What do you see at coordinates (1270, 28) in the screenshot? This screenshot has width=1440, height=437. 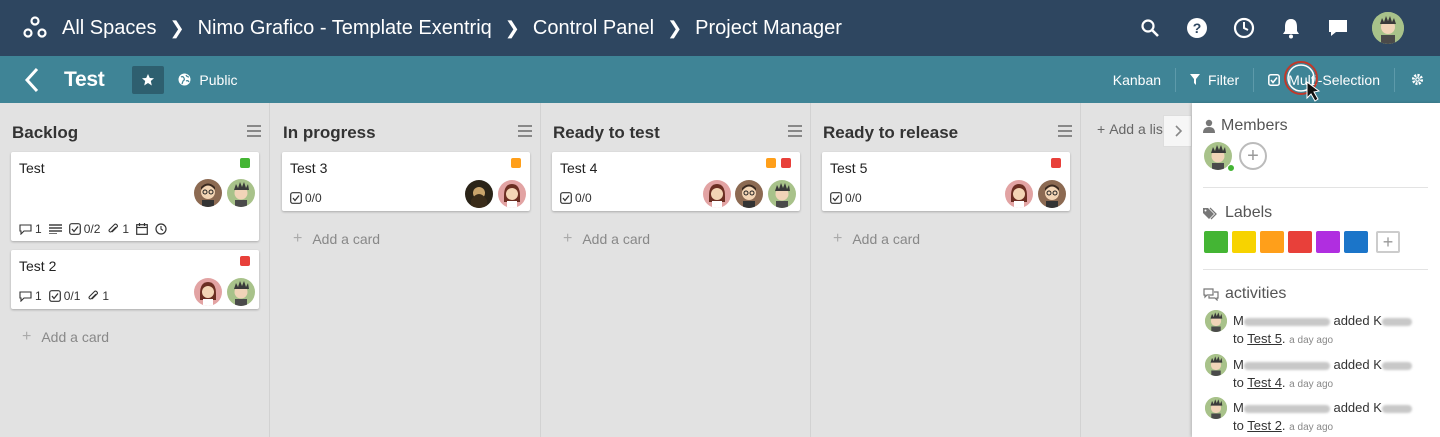 I see `top-actions: ?` at bounding box center [1270, 28].